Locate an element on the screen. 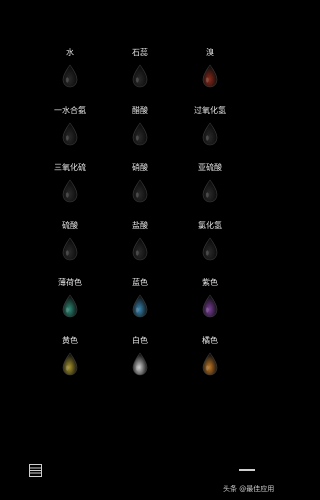 This screenshot has width=320, height=500. reagent-item: 硝酸 is located at coordinates (140, 190).